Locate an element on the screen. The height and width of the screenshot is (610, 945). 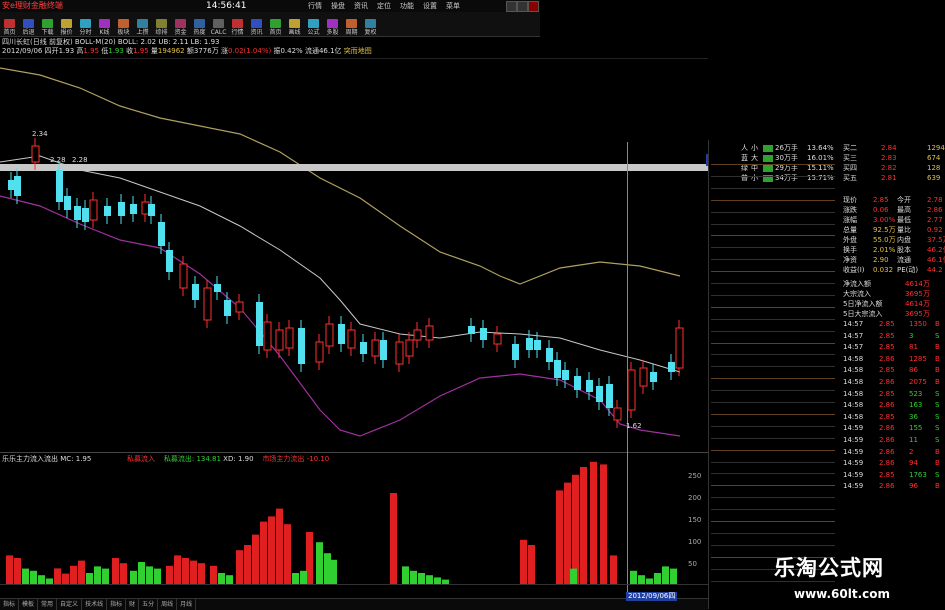
bottom-tab-2: 常用 is located at coordinates (48, 604).